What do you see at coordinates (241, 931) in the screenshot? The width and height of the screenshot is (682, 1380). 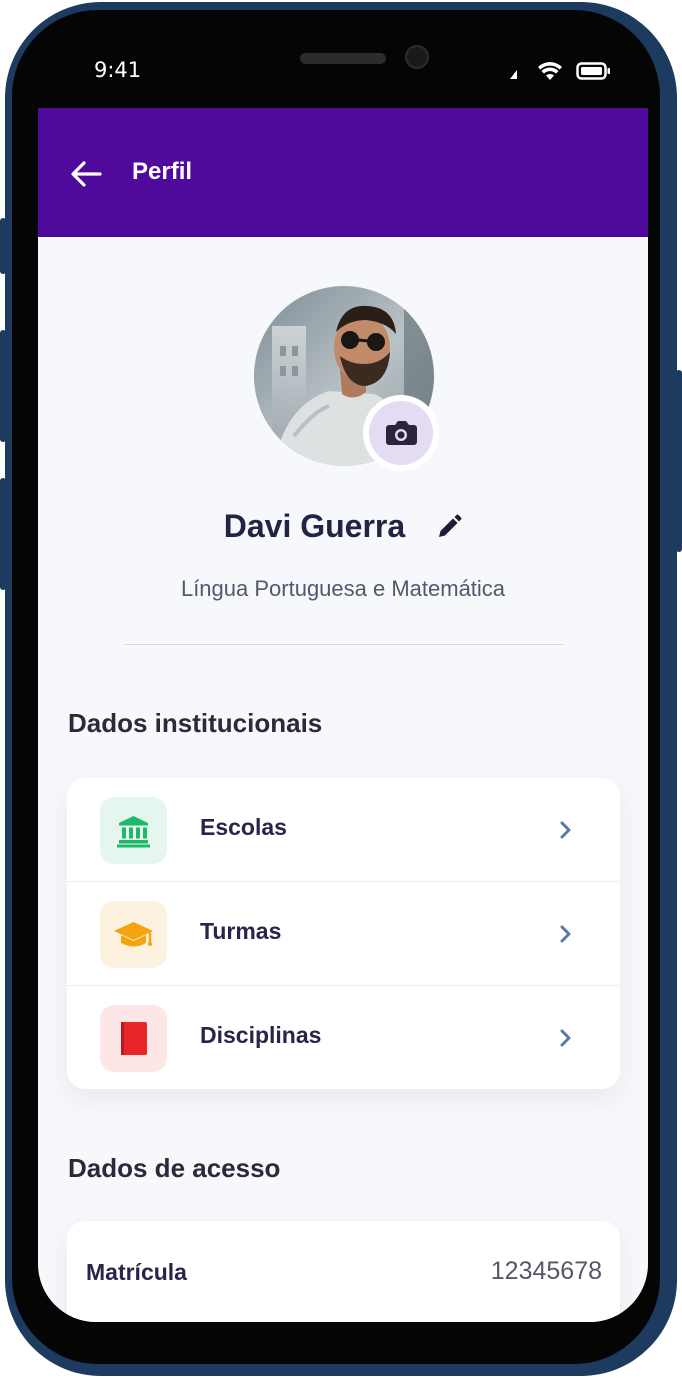 I see `list-item-label: Turmas` at bounding box center [241, 931].